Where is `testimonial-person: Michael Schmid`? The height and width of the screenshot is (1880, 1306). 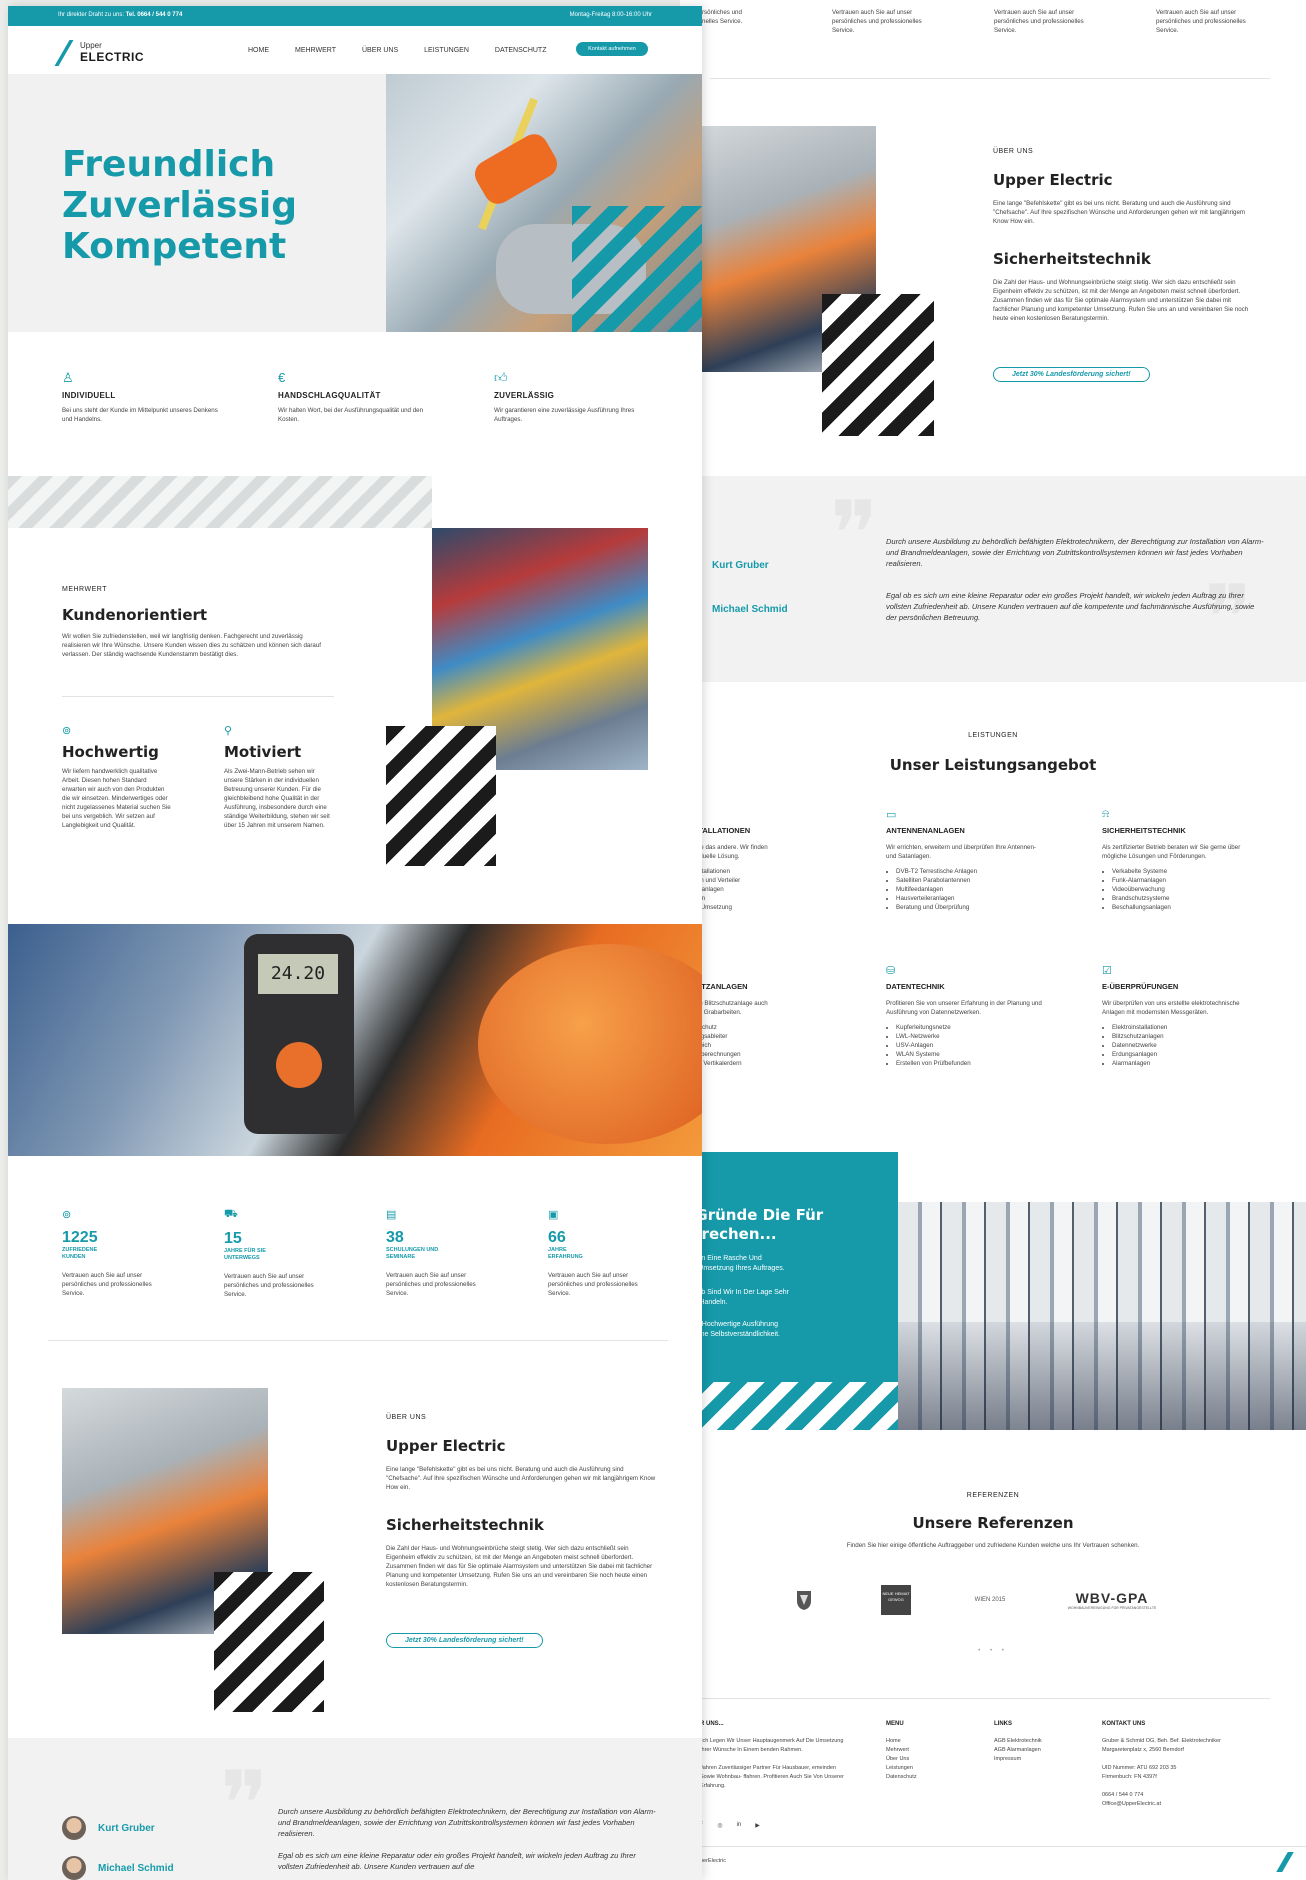 testimonial-person: Michael Schmid is located at coordinates (118, 1868).